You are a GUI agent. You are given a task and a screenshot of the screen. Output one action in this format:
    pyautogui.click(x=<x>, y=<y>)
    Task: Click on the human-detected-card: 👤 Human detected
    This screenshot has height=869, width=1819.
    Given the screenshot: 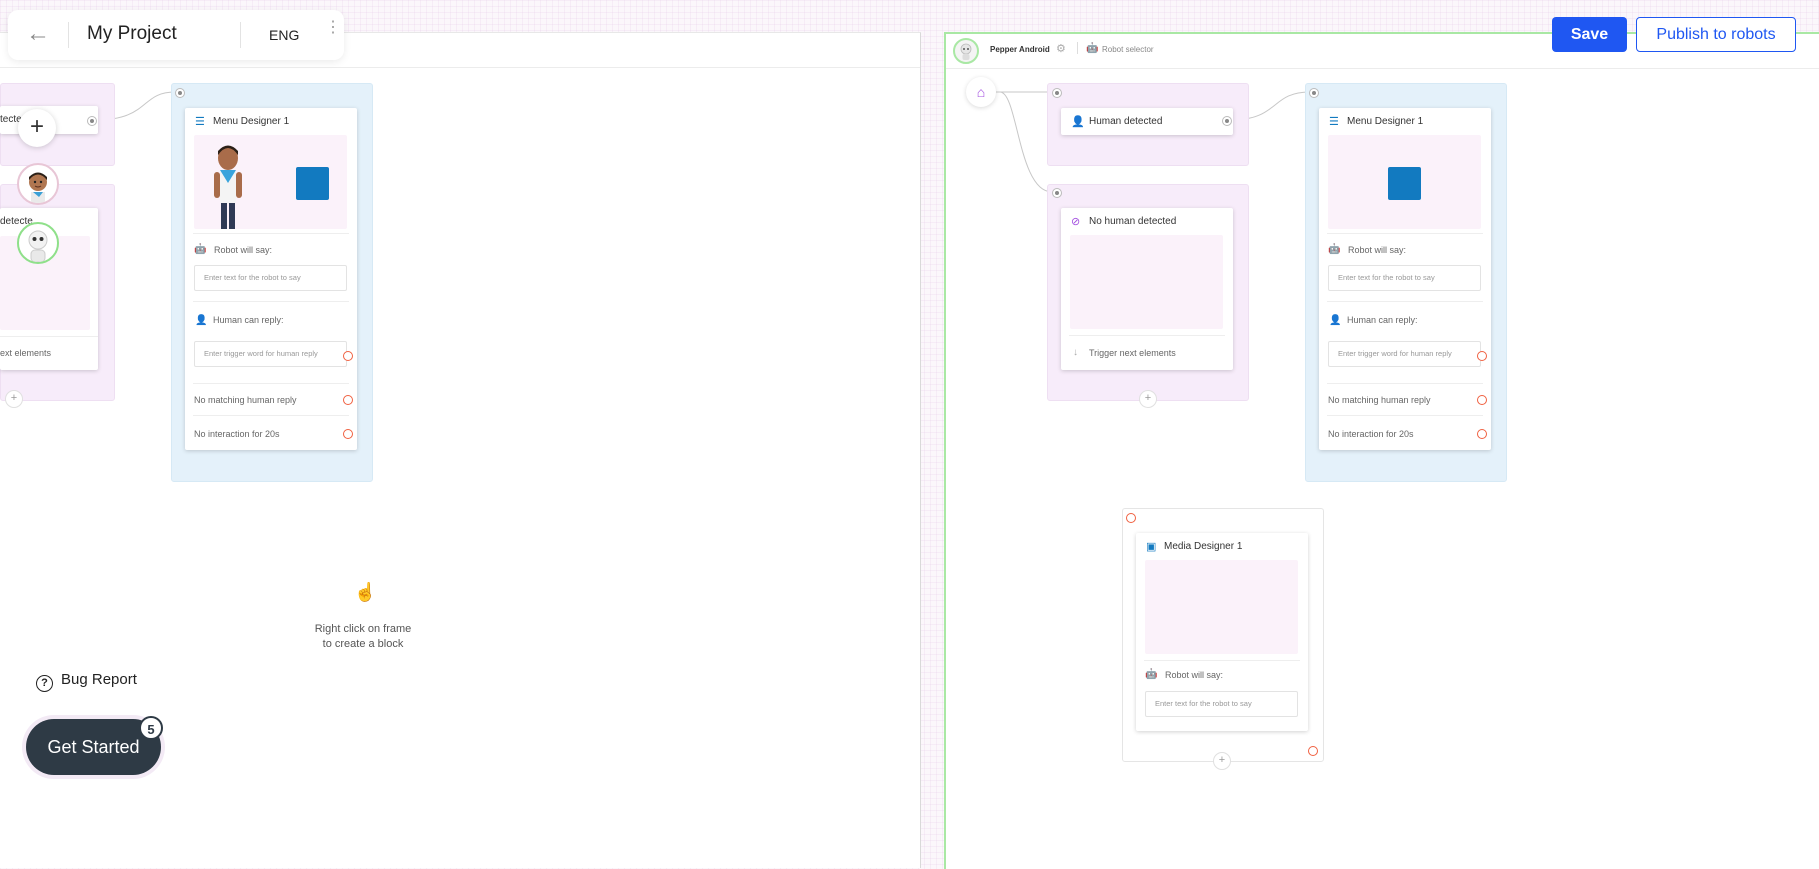 What is the action you would take?
    pyautogui.click(x=1147, y=121)
    